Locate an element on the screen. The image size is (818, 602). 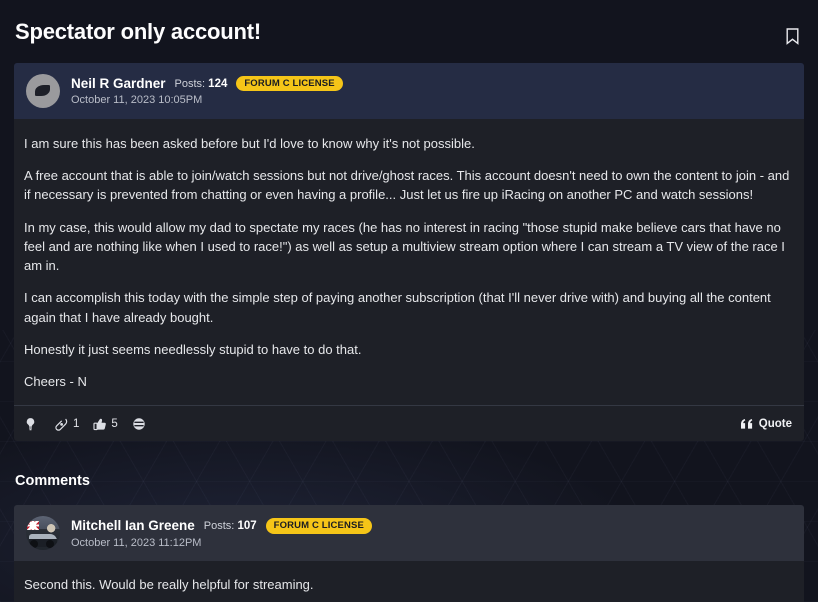
bookmark-icon is located at coordinates (792, 36).